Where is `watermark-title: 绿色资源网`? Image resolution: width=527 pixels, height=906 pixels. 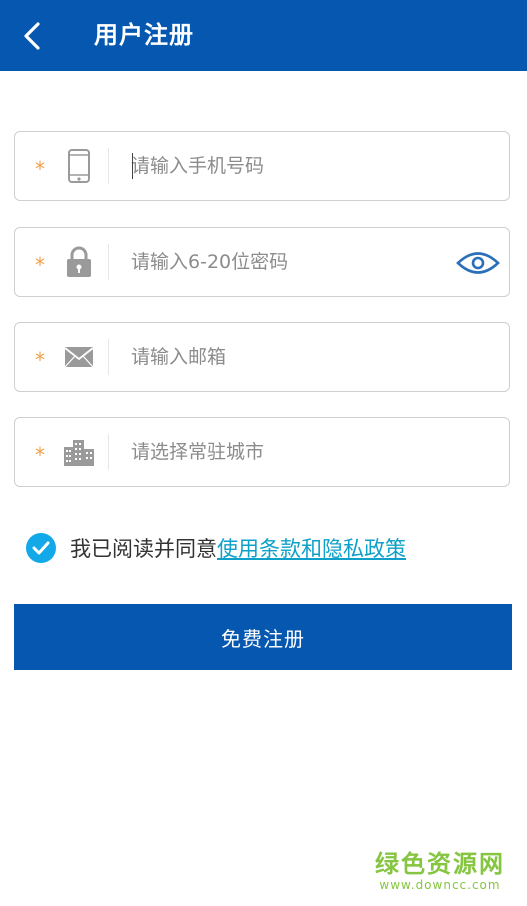 watermark-title: 绿色资源网 is located at coordinates (440, 864).